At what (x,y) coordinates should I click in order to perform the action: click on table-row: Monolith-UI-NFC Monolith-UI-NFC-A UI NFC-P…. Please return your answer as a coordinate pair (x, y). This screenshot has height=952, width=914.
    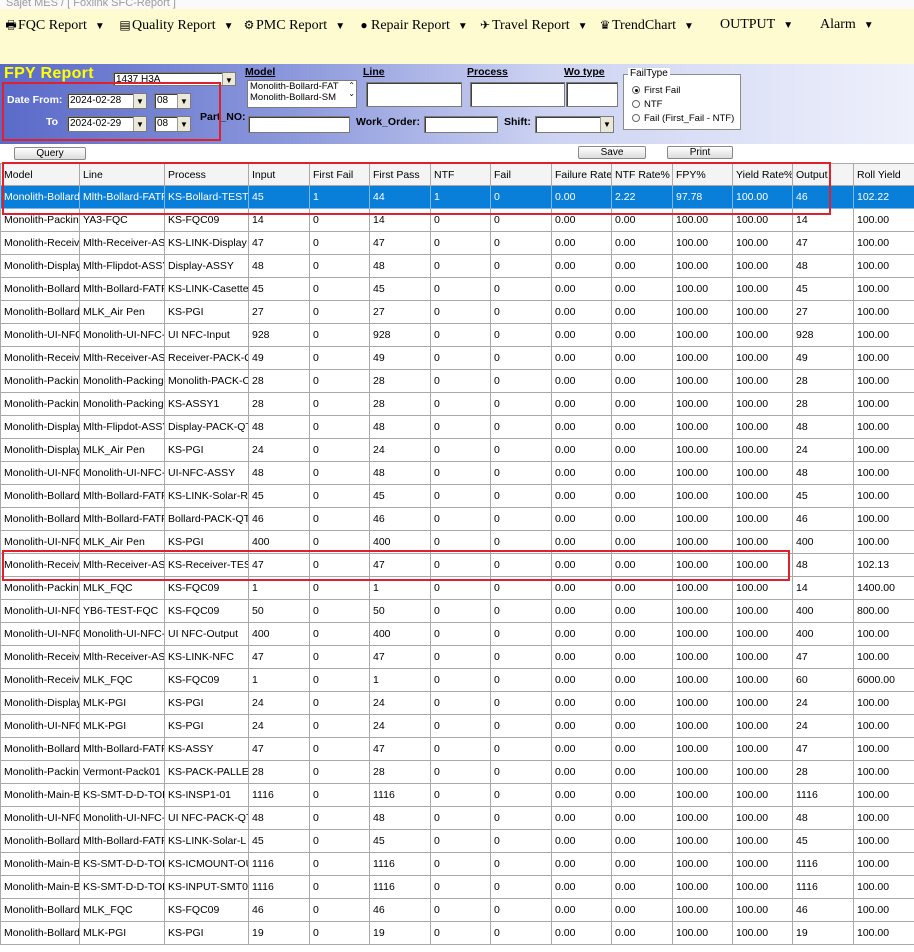
    Looking at the image, I should click on (457, 818).